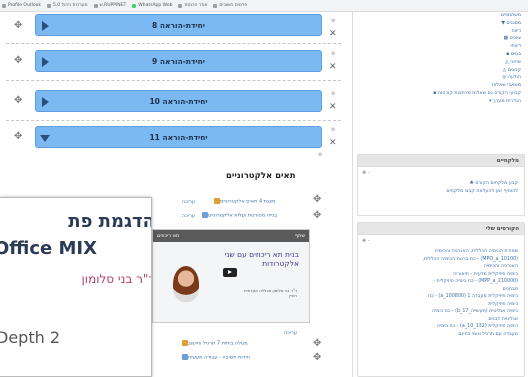  Describe the element at coordinates (437, 16) in the screenshot. I see `tree-item: משתתפים` at that location.